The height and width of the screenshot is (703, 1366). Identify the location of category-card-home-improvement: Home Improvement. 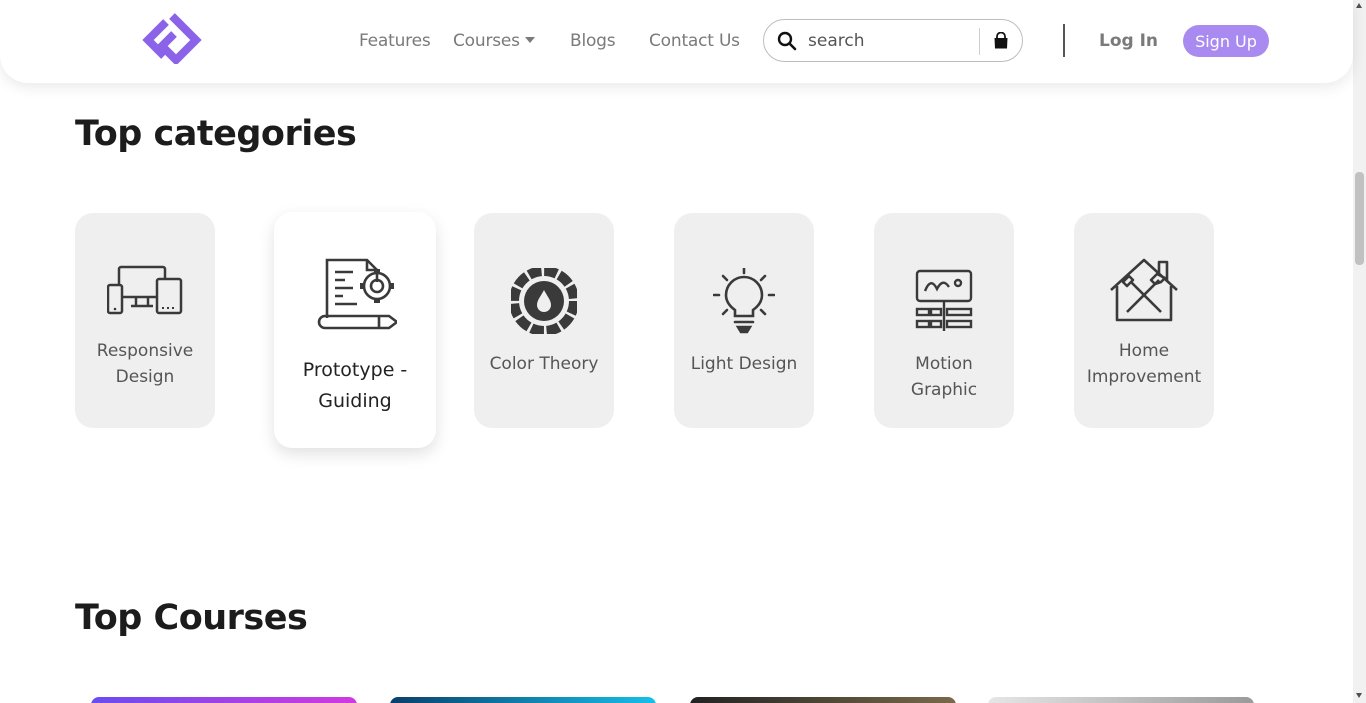
(1144, 320).